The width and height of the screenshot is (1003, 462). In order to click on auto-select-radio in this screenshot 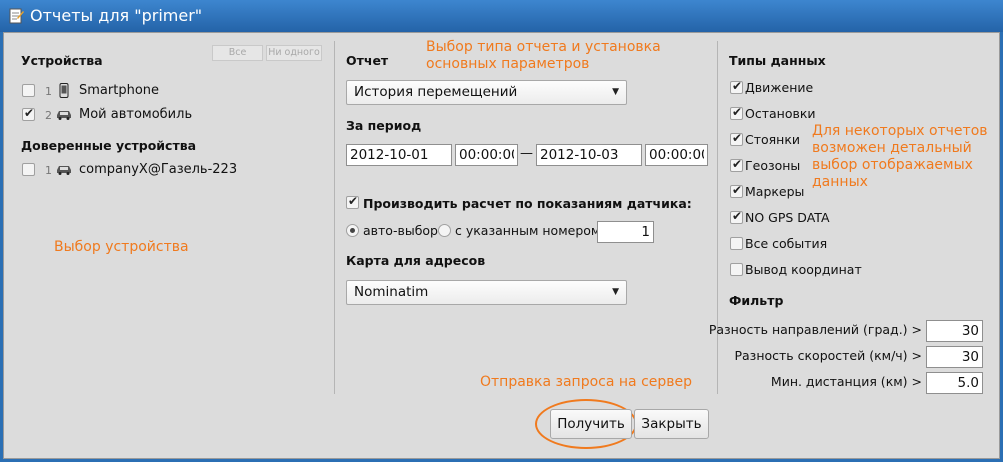, I will do `click(352, 230)`.